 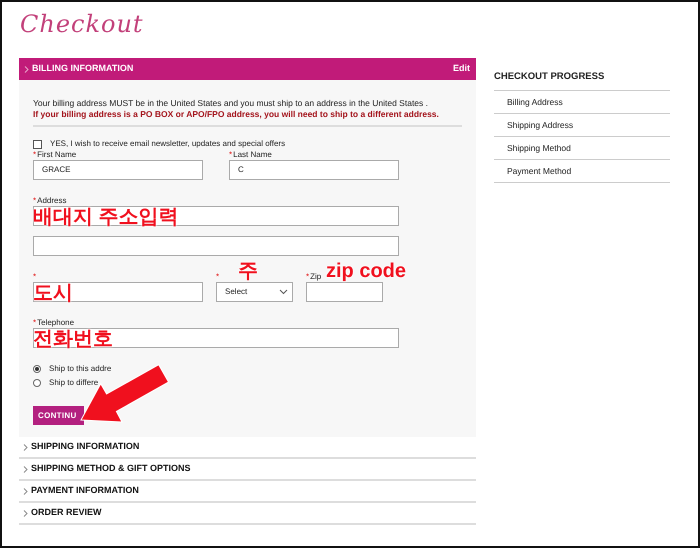 I want to click on progress-item: Shipping Method, so click(x=582, y=148).